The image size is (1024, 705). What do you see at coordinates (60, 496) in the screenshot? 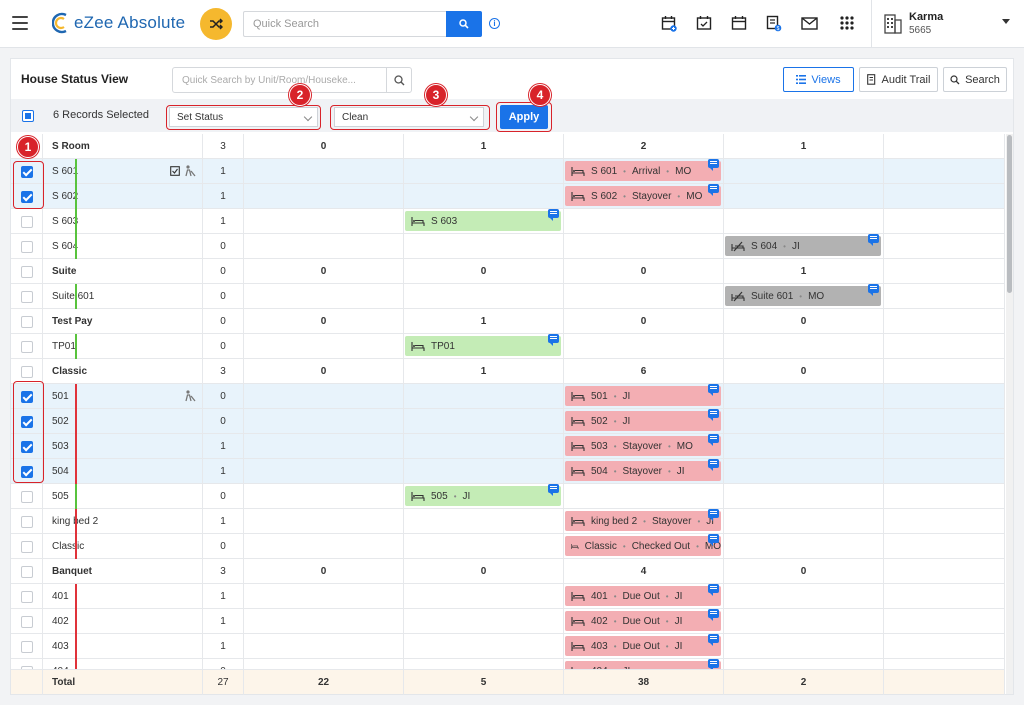
I see `room-name: 505` at bounding box center [60, 496].